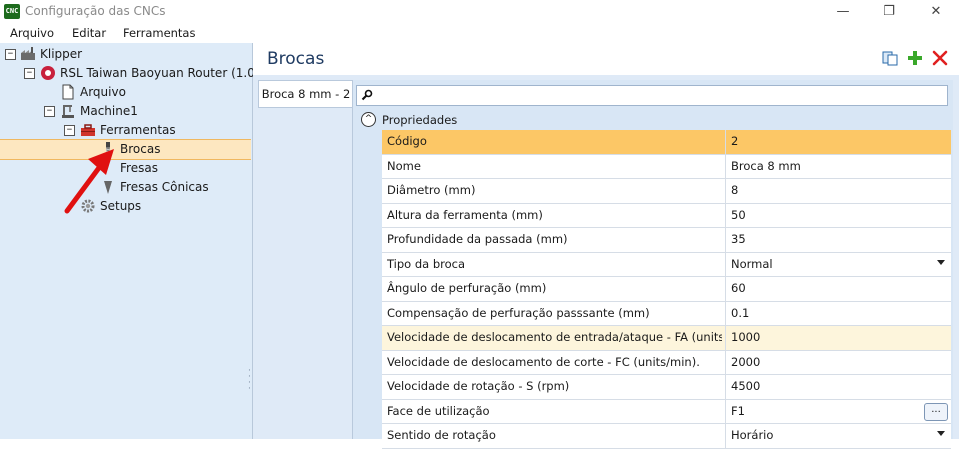  Describe the element at coordinates (125, 187) in the screenshot. I see `tree-item-fresas-conicas: Fresas Cônicas` at that location.